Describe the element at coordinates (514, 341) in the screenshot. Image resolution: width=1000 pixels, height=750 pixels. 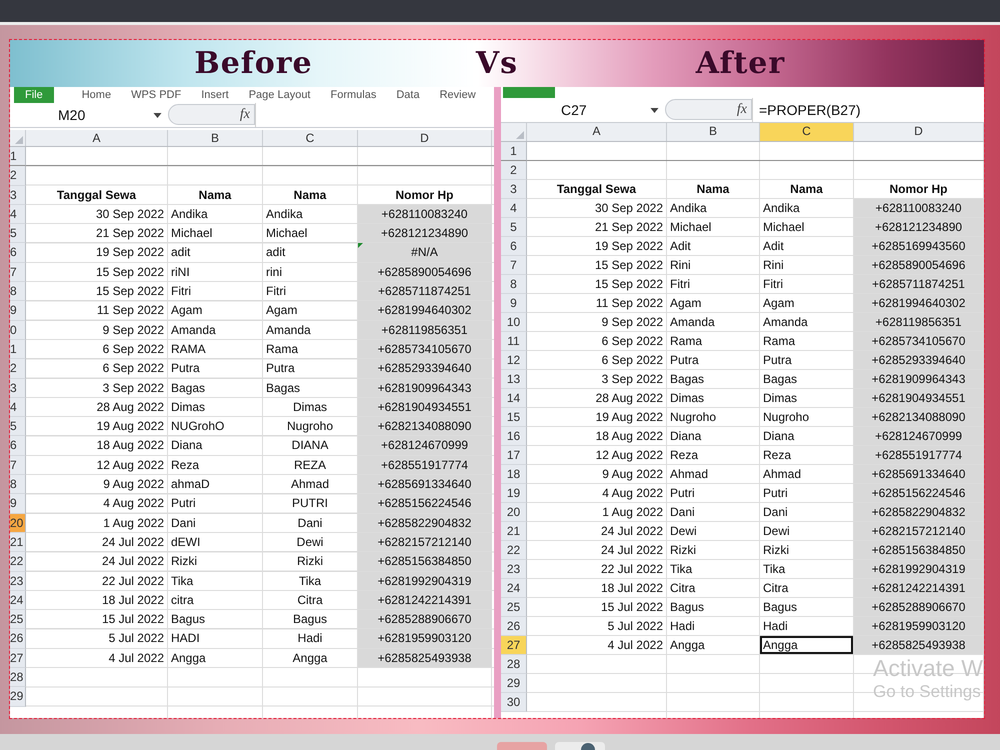
I see `row-header: 11` at that location.